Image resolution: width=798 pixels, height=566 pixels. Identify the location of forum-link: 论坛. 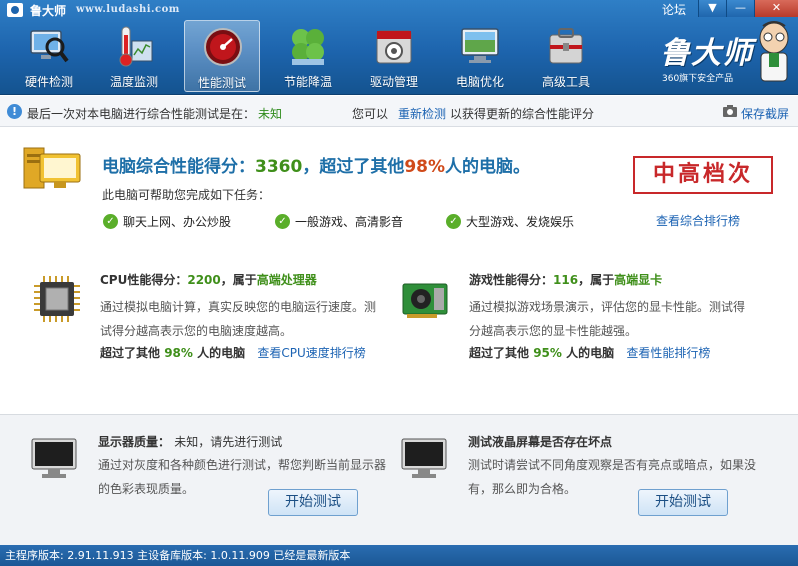
(674, 9).